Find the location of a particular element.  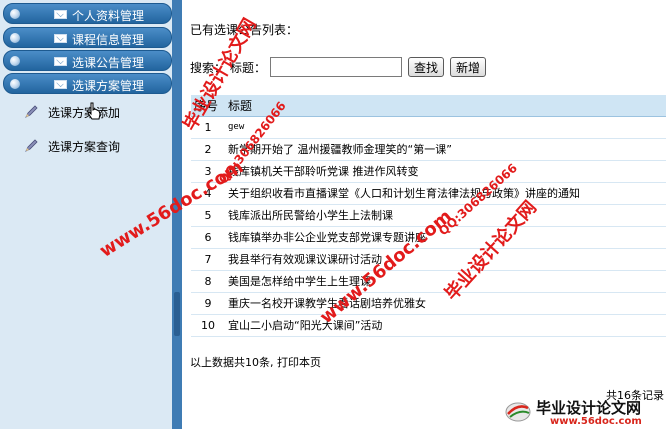

search-label: 搜索： is located at coordinates (208, 67).